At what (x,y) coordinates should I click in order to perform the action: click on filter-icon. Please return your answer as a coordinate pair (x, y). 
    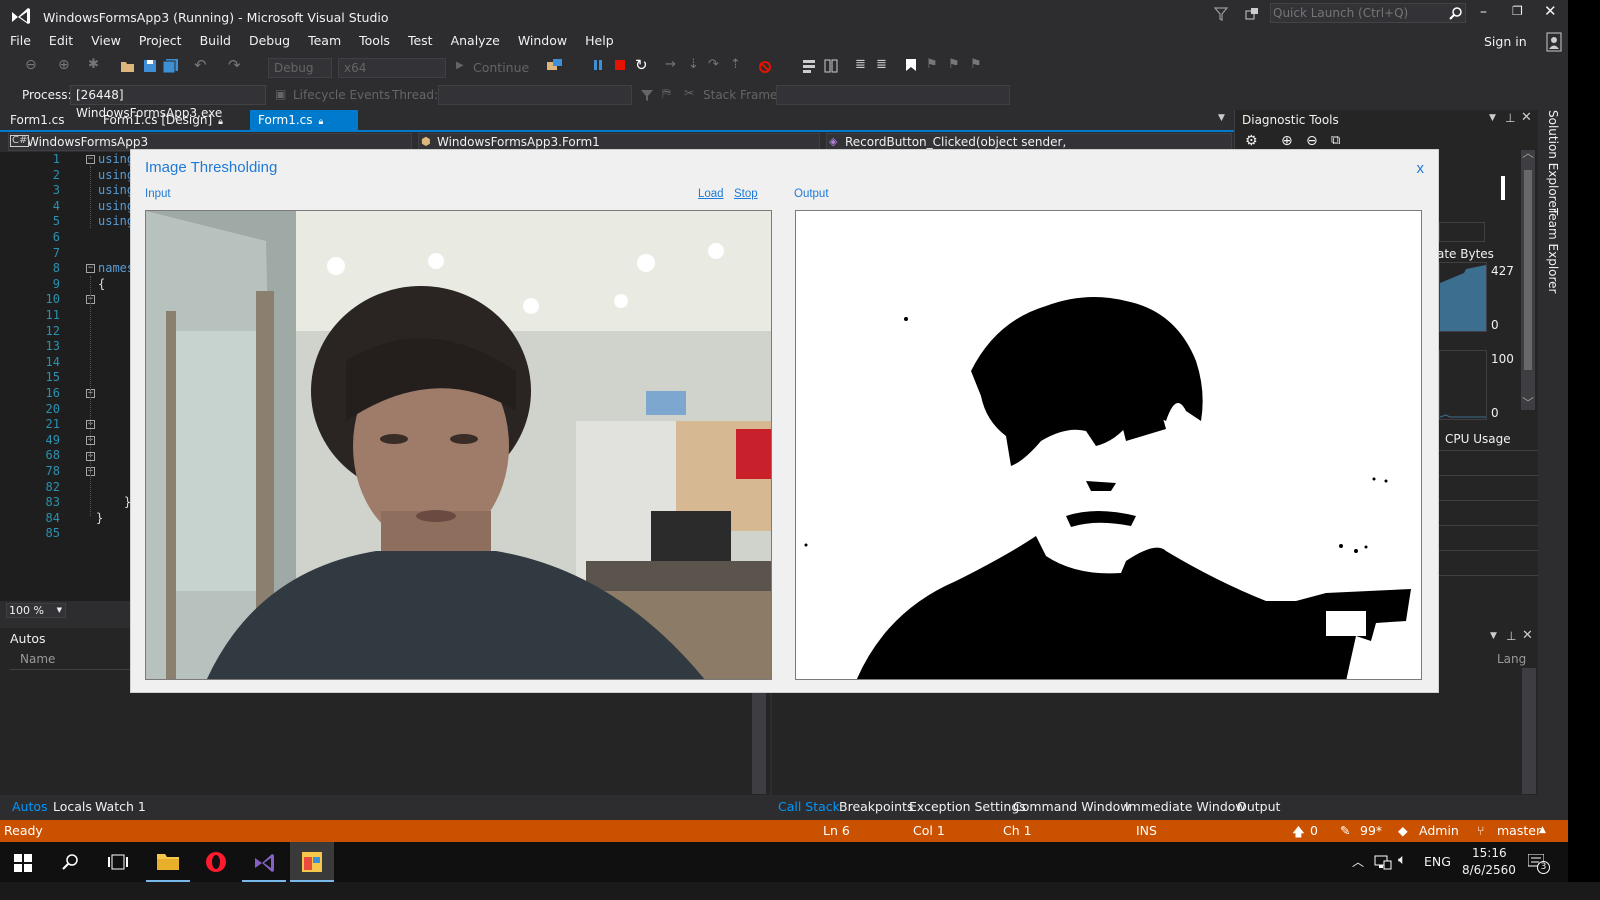
    Looking at the image, I should click on (1221, 14).